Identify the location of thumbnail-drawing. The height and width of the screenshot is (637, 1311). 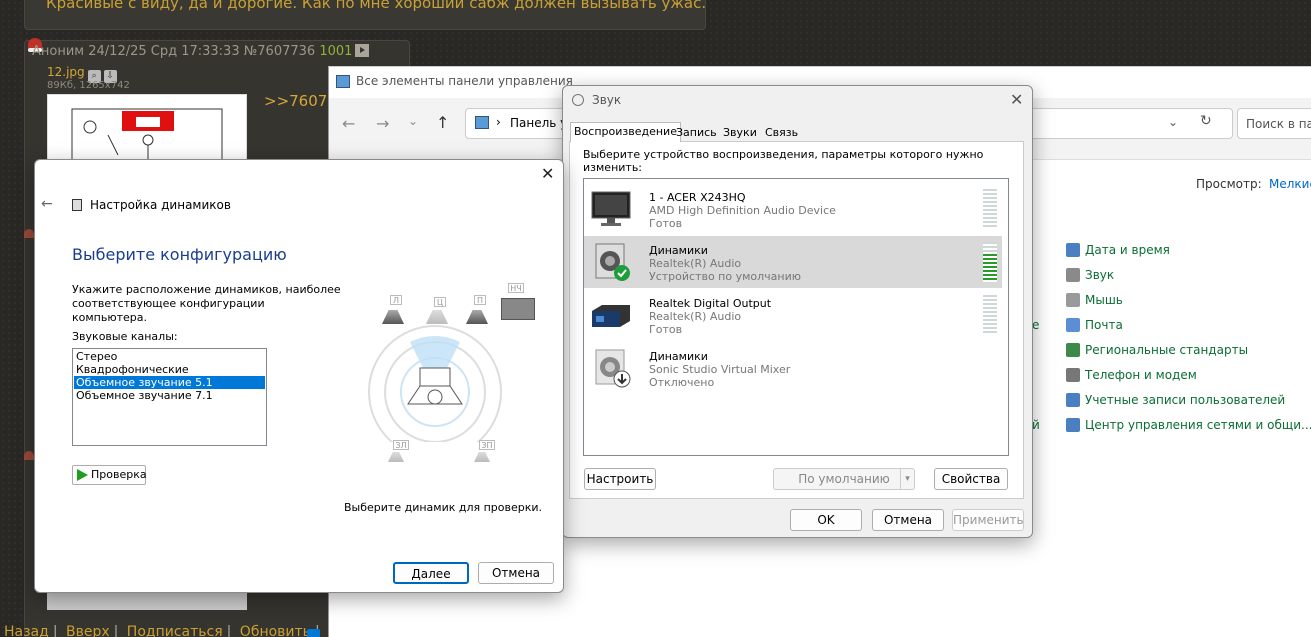
(147, 133).